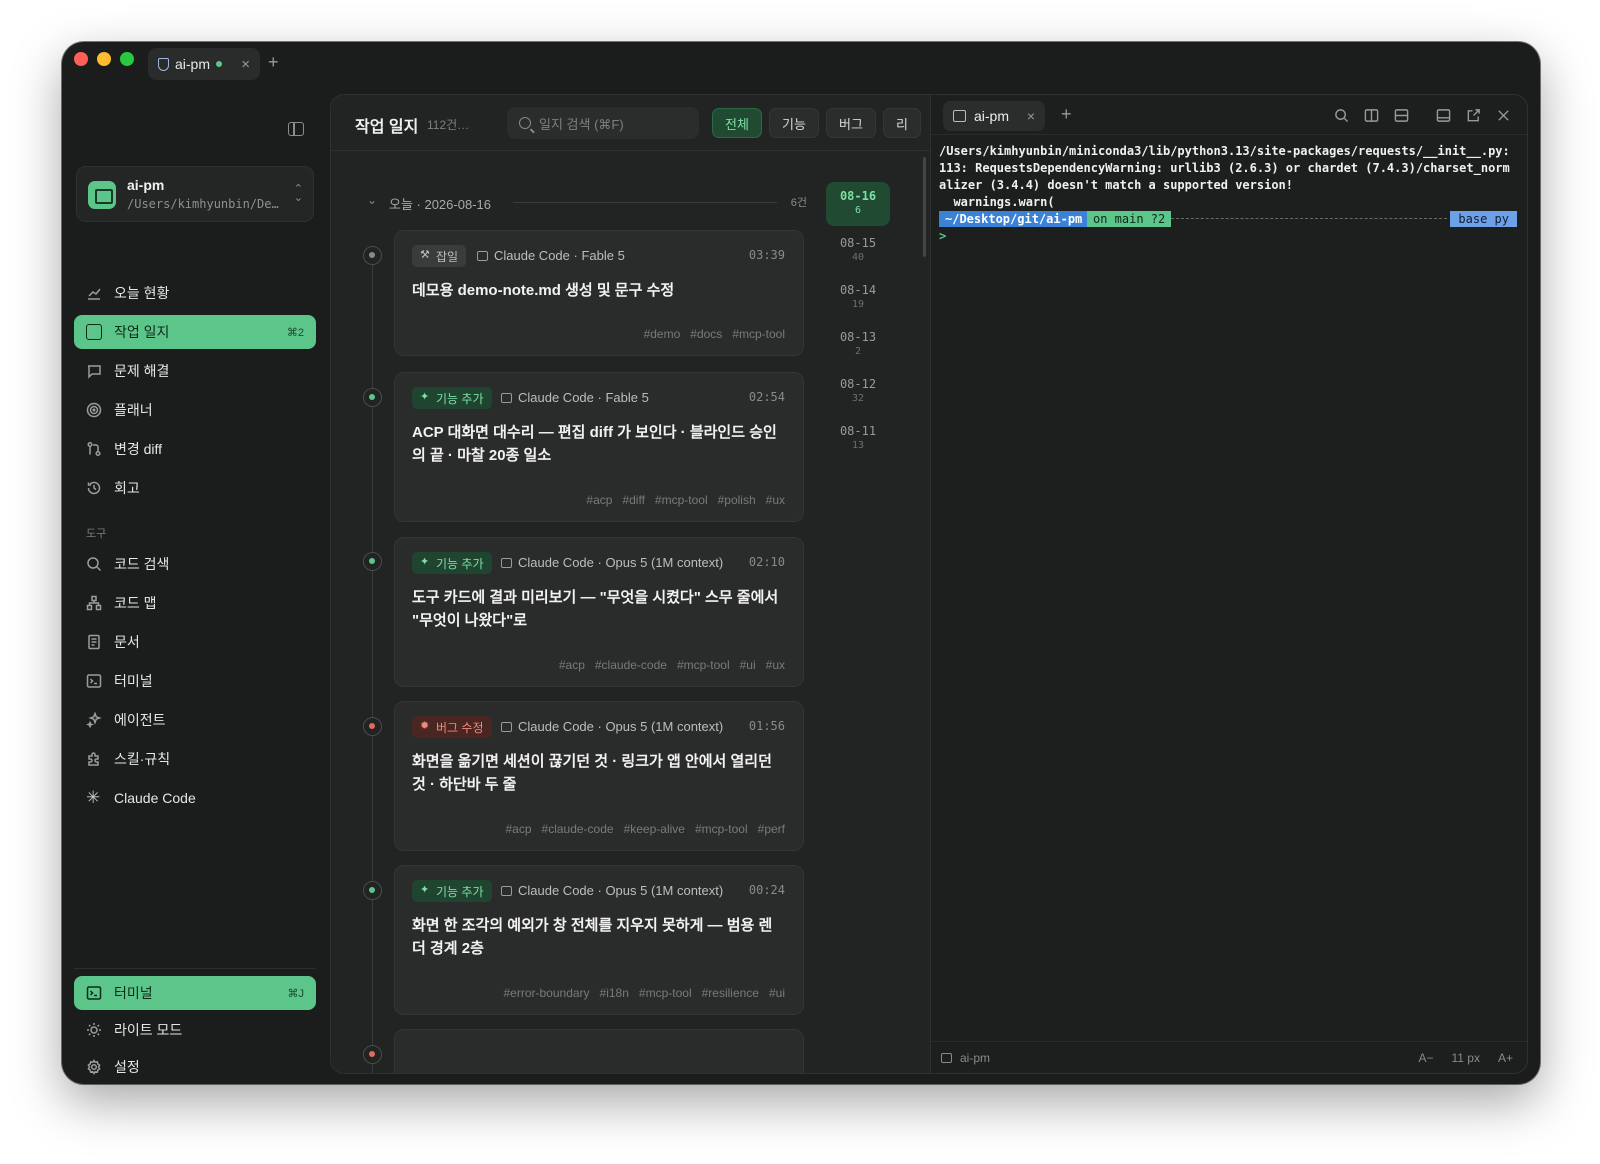 The image size is (1600, 1164). Describe the element at coordinates (858, 298) in the screenshot. I see `date-item: 08-14 19` at that location.